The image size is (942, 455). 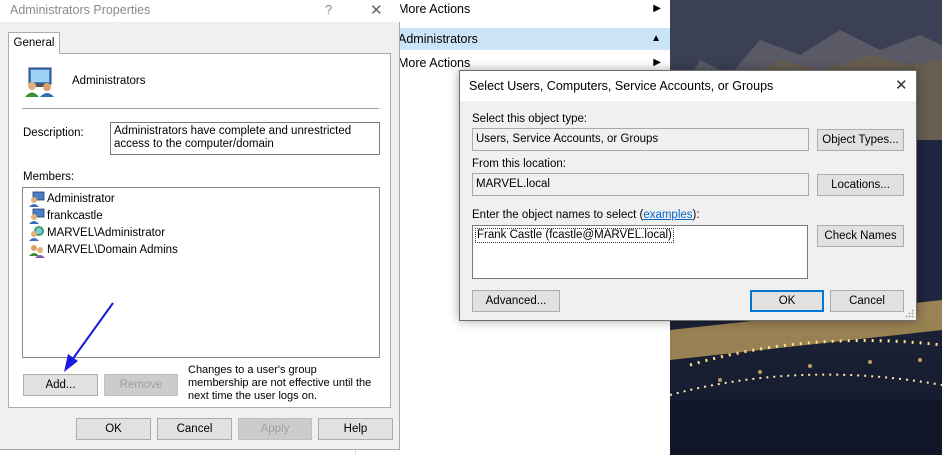 What do you see at coordinates (657, 8) in the screenshot?
I see `expand-right-icon: ▶` at bounding box center [657, 8].